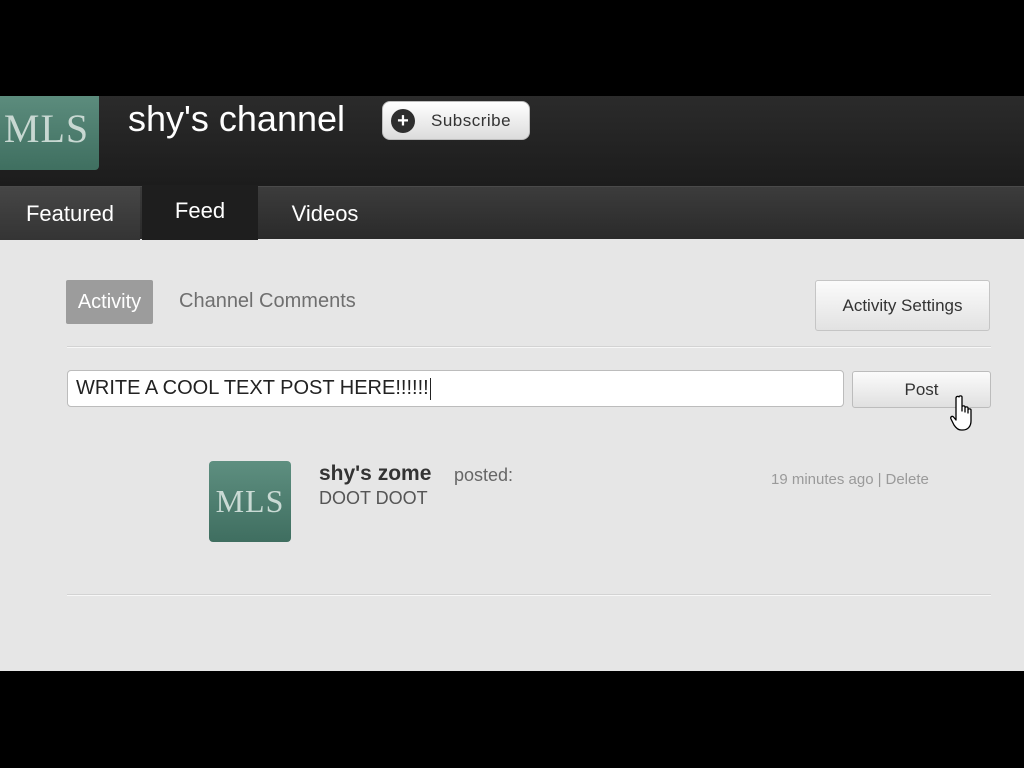  What do you see at coordinates (512, 212) in the screenshot?
I see `channel-nav: Featured Feed Videos` at bounding box center [512, 212].